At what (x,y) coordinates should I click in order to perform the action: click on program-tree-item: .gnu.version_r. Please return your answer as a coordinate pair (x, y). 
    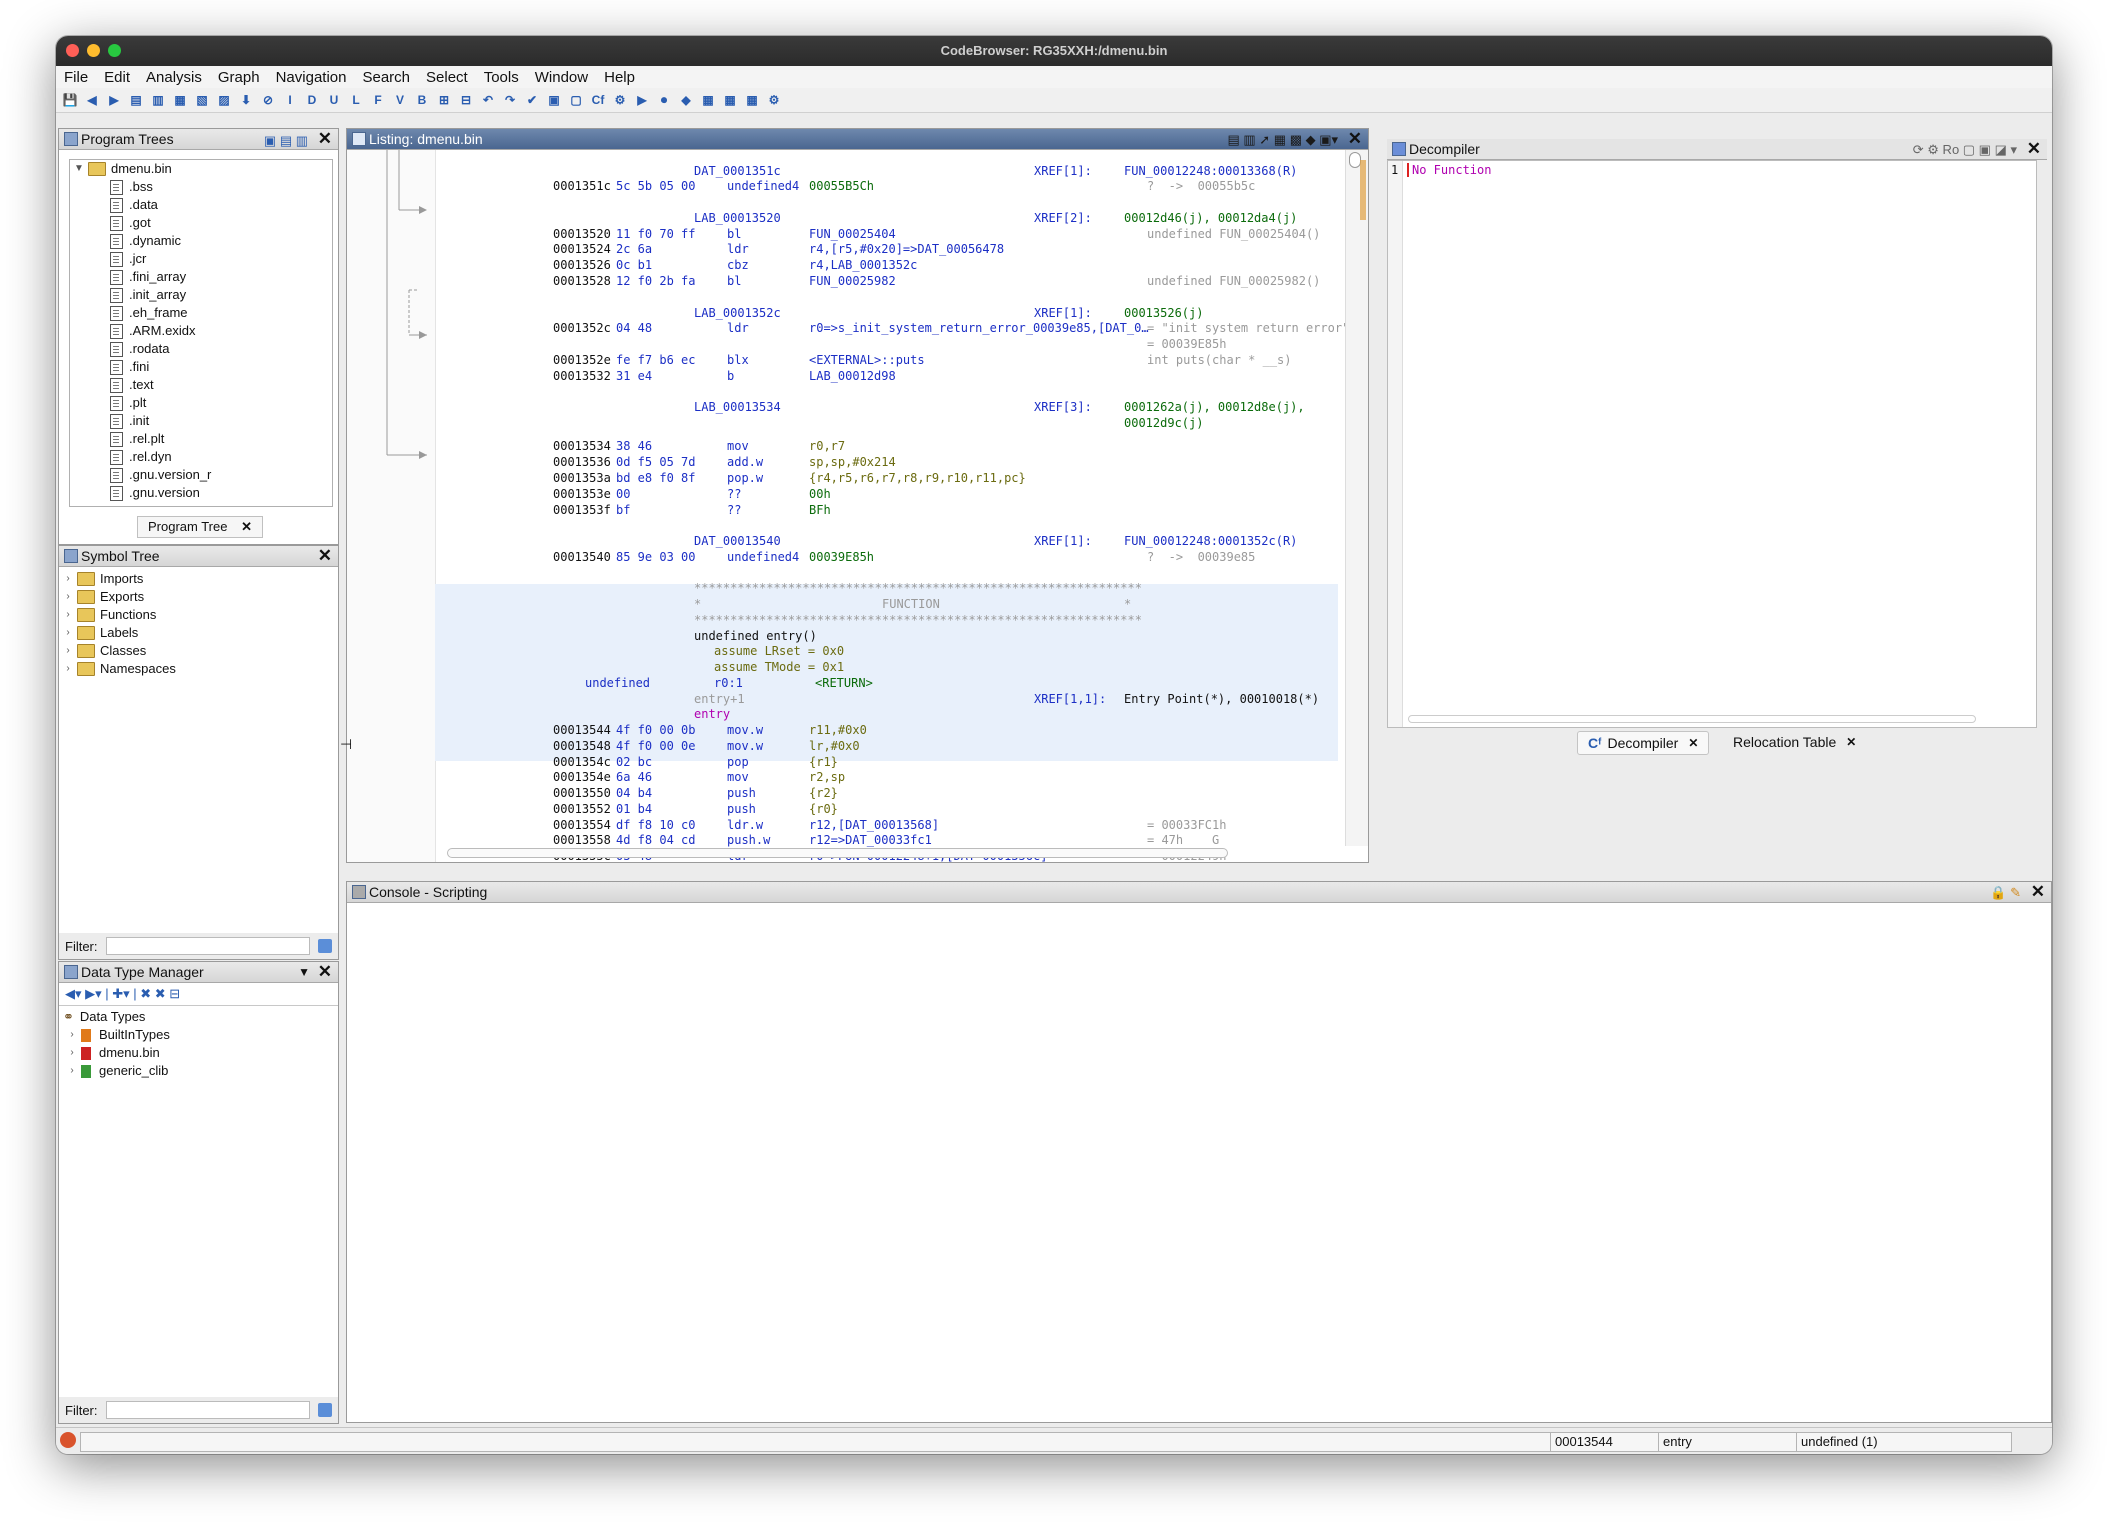
    Looking at the image, I should click on (201, 475).